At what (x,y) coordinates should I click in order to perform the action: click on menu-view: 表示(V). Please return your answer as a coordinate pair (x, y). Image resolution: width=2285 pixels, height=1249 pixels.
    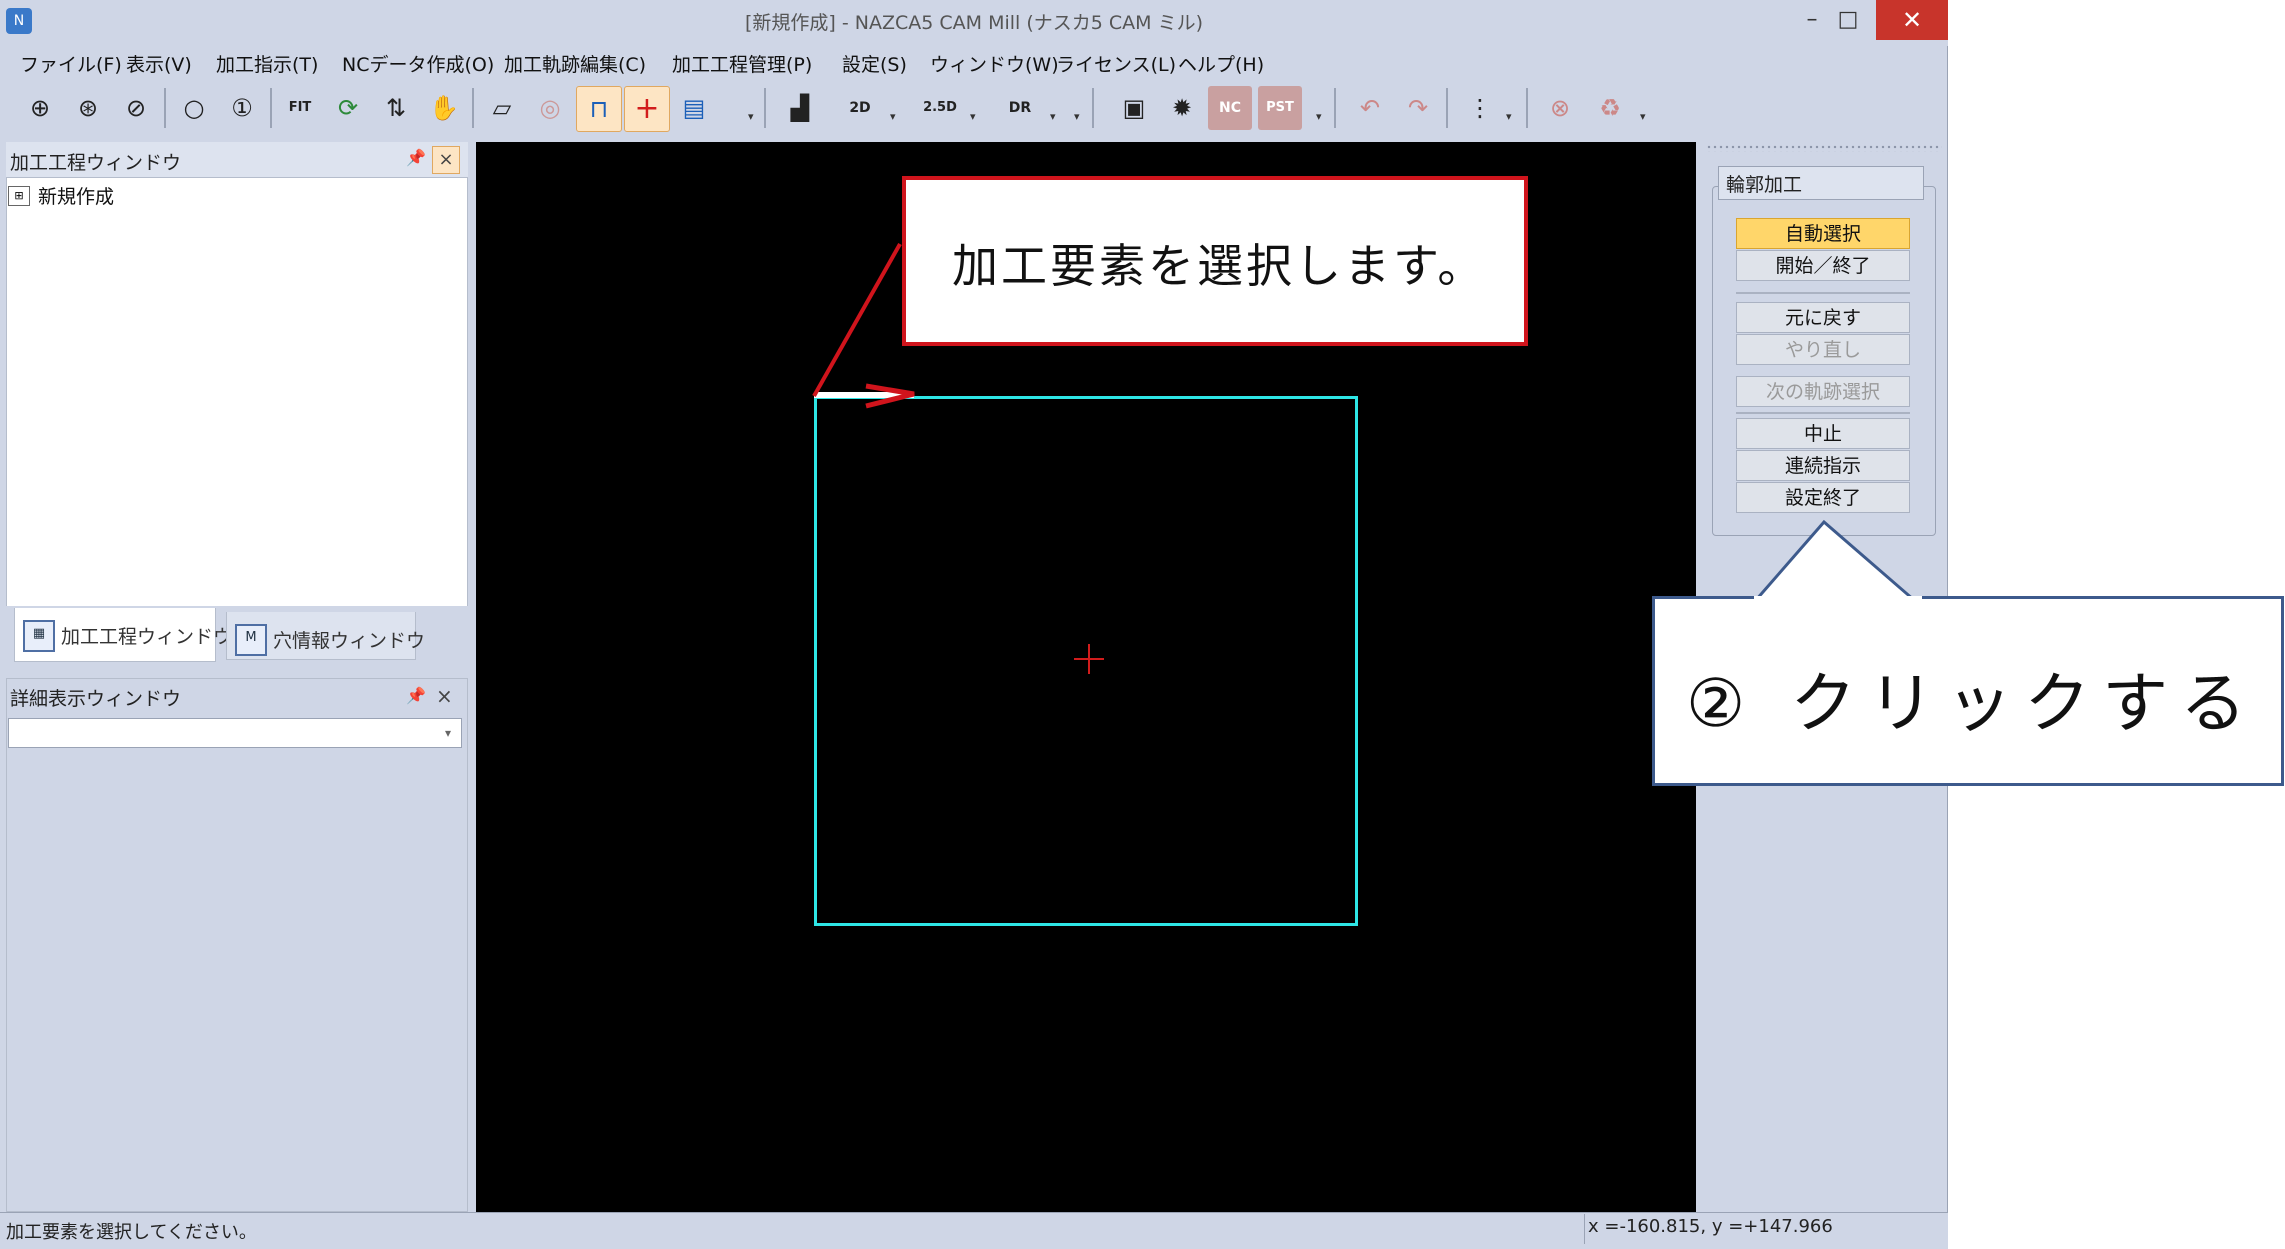
    Looking at the image, I should click on (159, 63).